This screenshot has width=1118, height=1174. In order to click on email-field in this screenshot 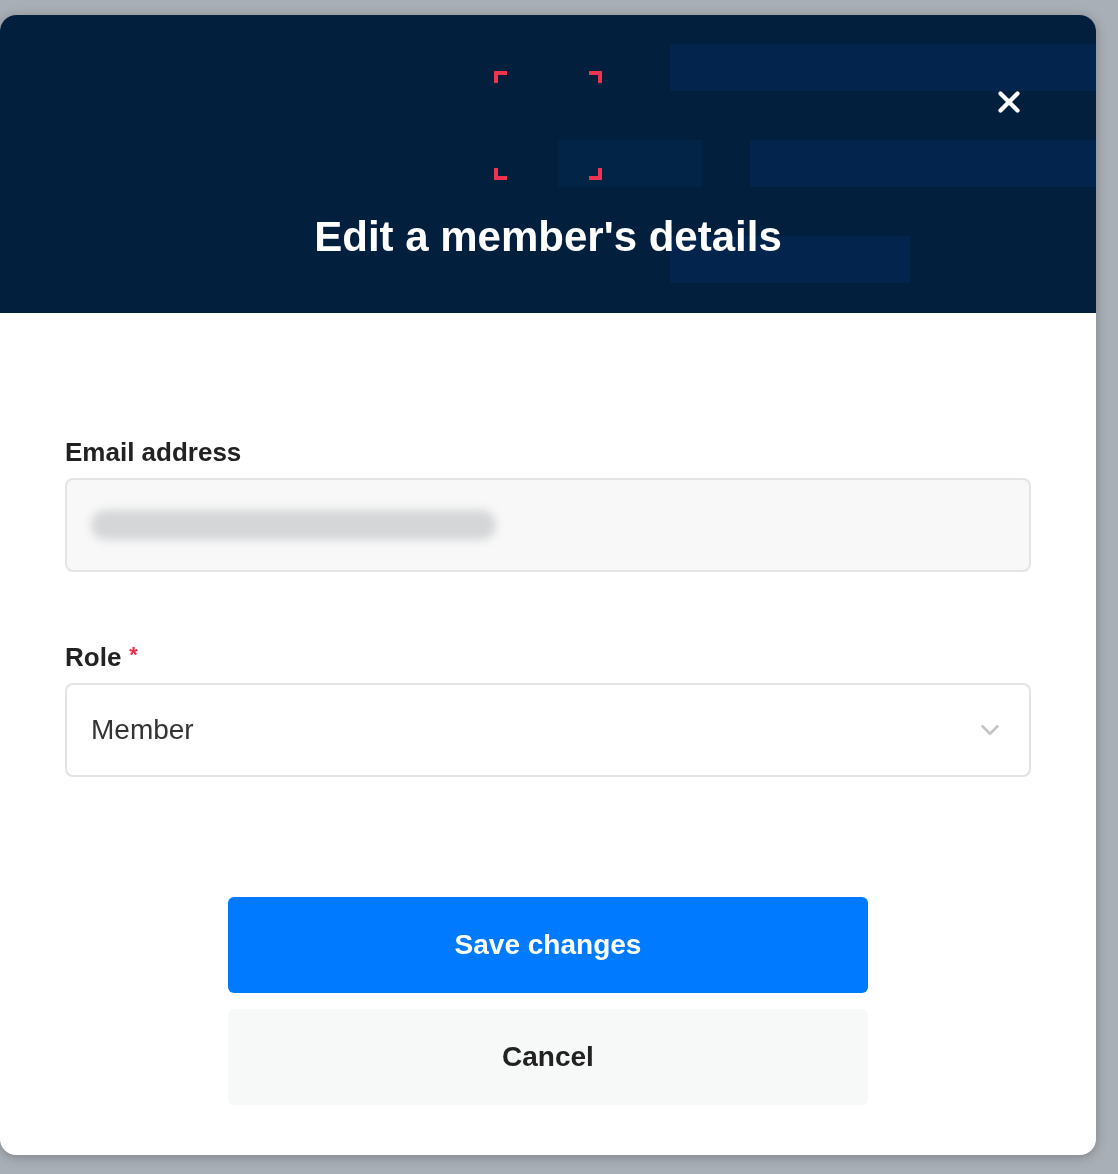, I will do `click(548, 525)`.